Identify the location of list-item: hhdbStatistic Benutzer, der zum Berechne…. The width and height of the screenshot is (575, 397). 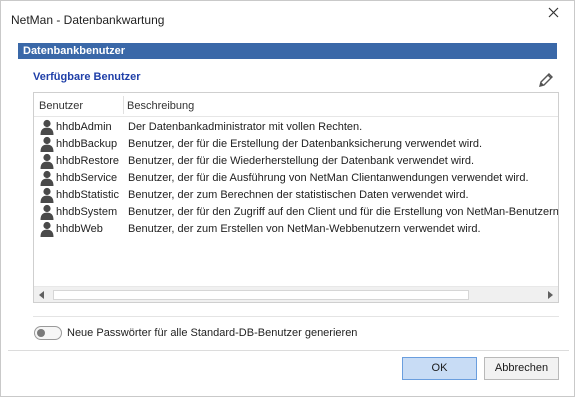
(296, 195).